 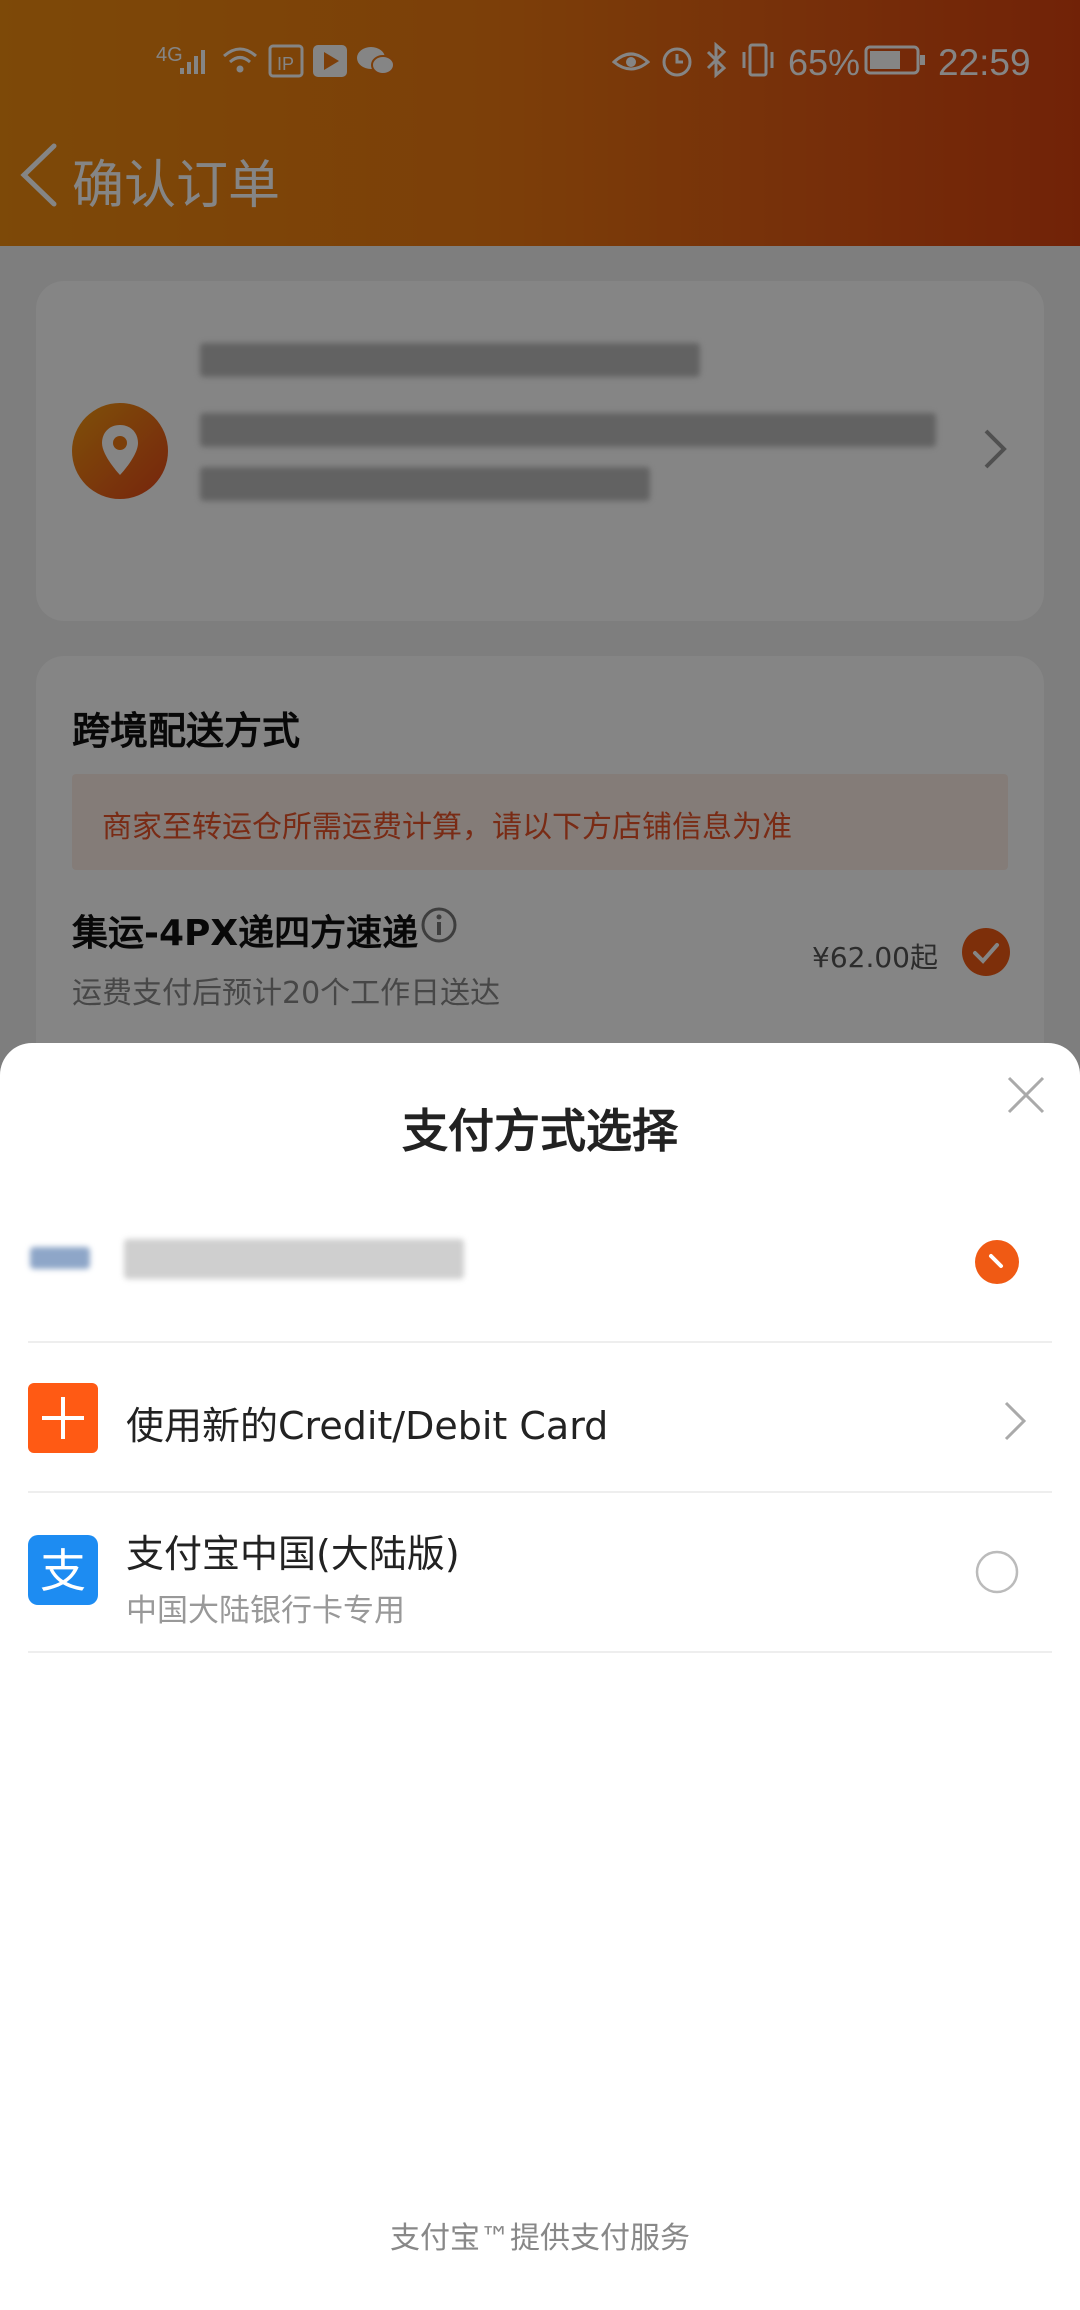 What do you see at coordinates (997, 1262) in the screenshot?
I see `radio-selected-icon` at bounding box center [997, 1262].